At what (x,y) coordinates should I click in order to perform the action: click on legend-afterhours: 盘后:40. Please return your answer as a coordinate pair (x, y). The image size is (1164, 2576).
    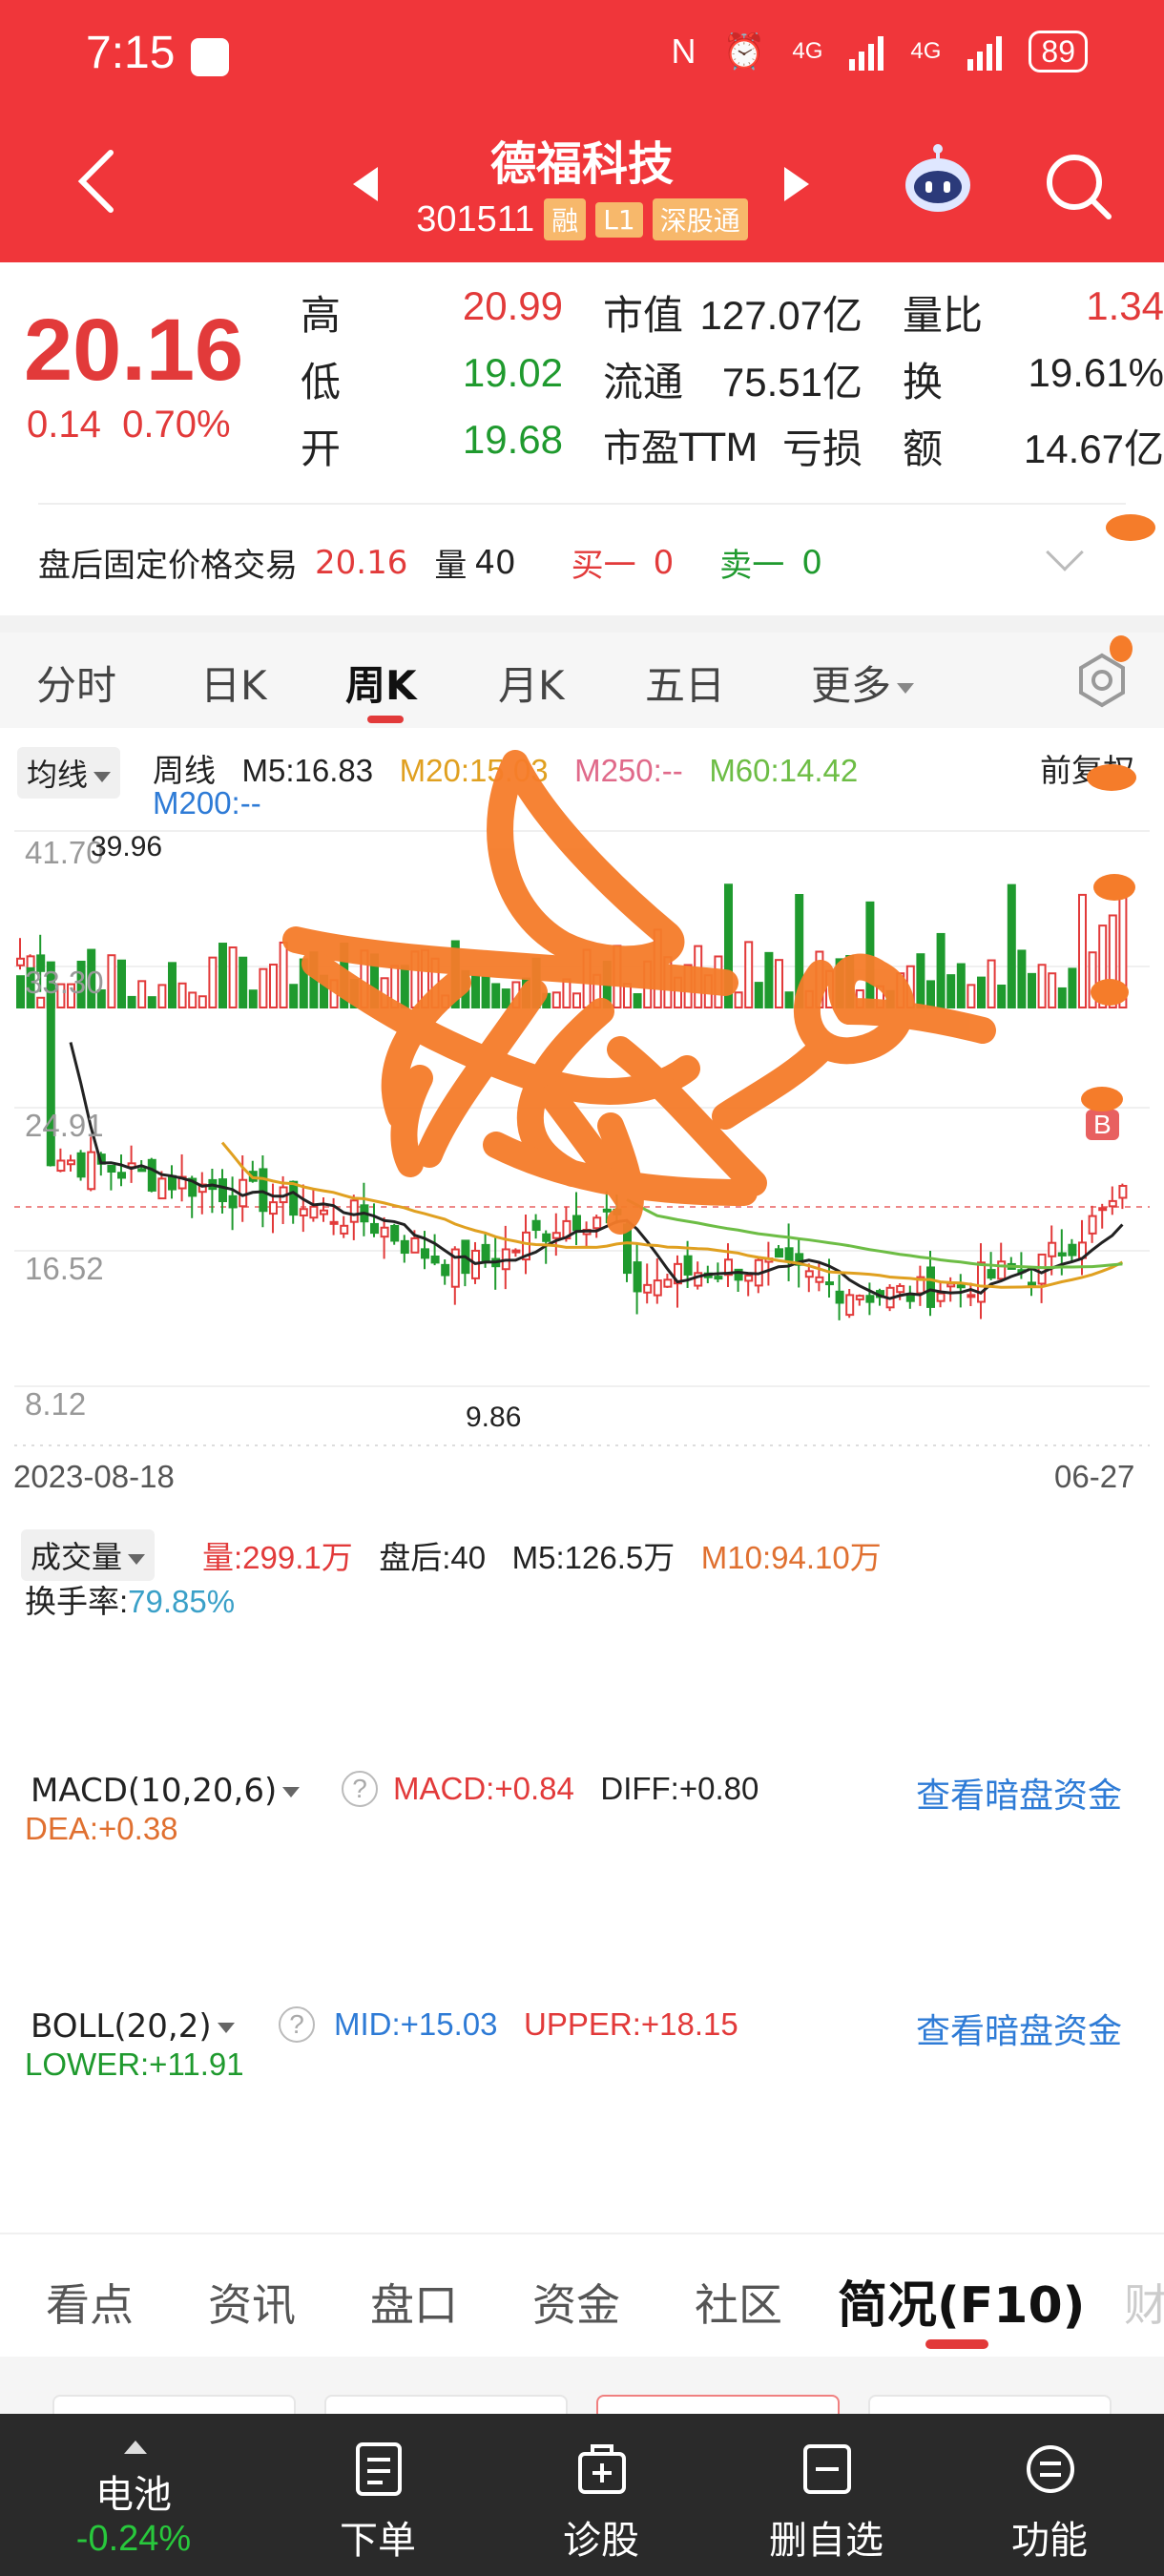
    Looking at the image, I should click on (433, 1557).